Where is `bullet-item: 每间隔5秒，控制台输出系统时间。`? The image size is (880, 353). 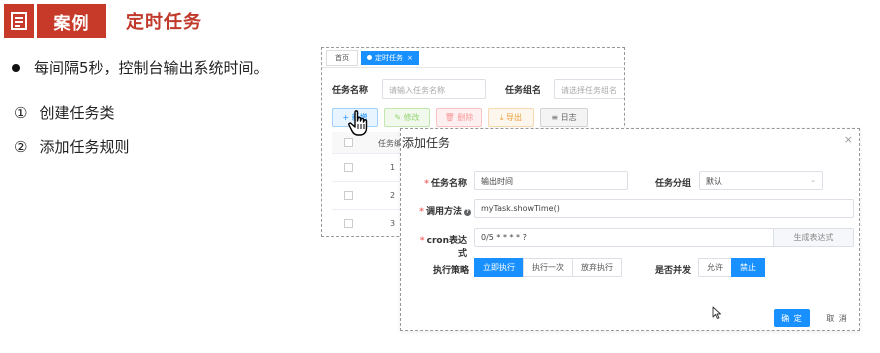
bullet-item: 每间隔5秒，控制台输出系统时间。 is located at coordinates (140, 67).